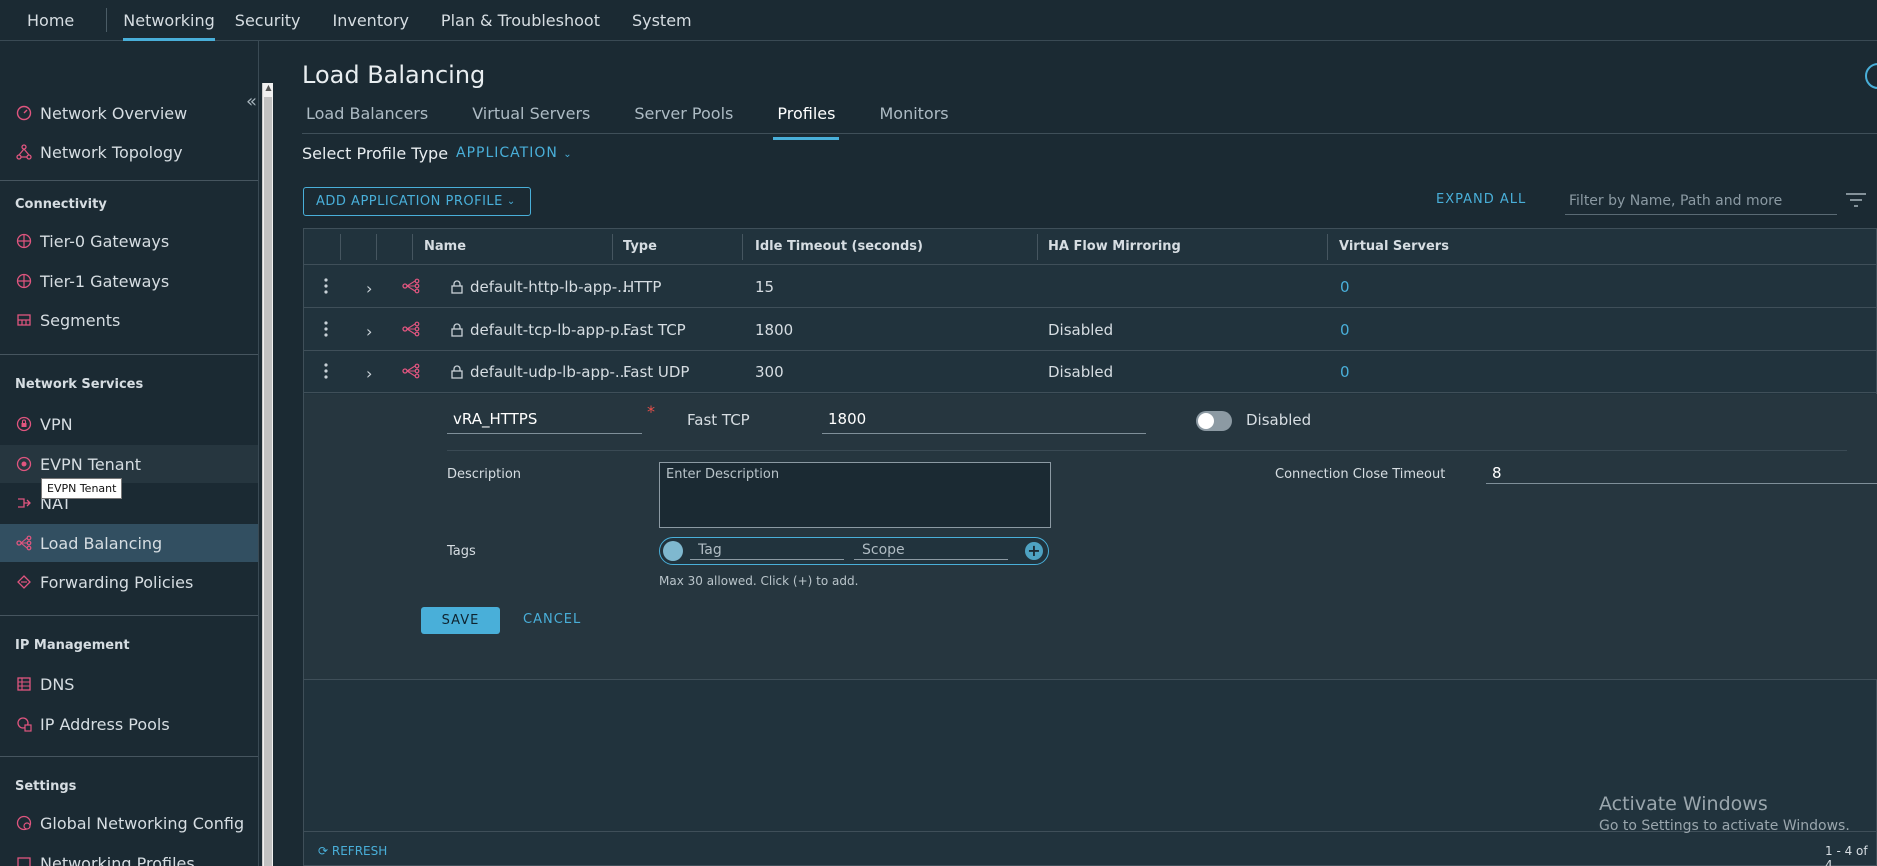 This screenshot has width=1877, height=866. I want to click on sidebar-item-vpn: VPN, so click(129, 424).